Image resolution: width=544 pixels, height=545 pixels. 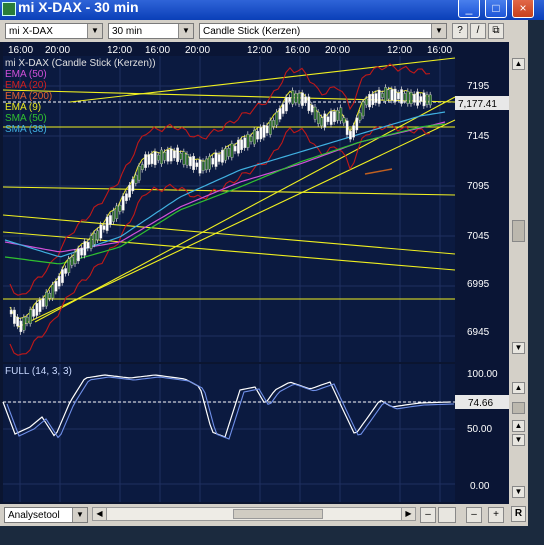 I want to click on separator, so click(x=447, y=515).